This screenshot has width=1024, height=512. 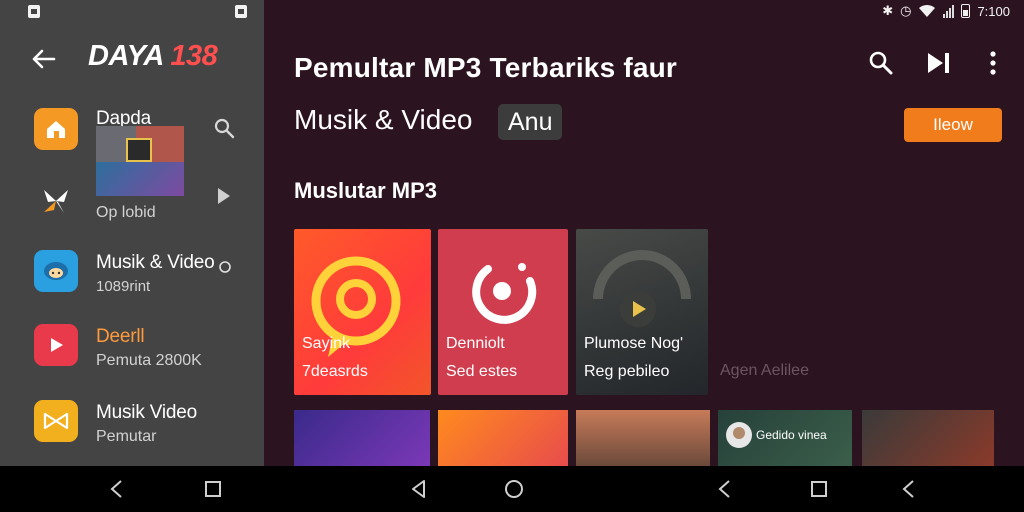 I want to click on play-icon, so click(x=56, y=345).